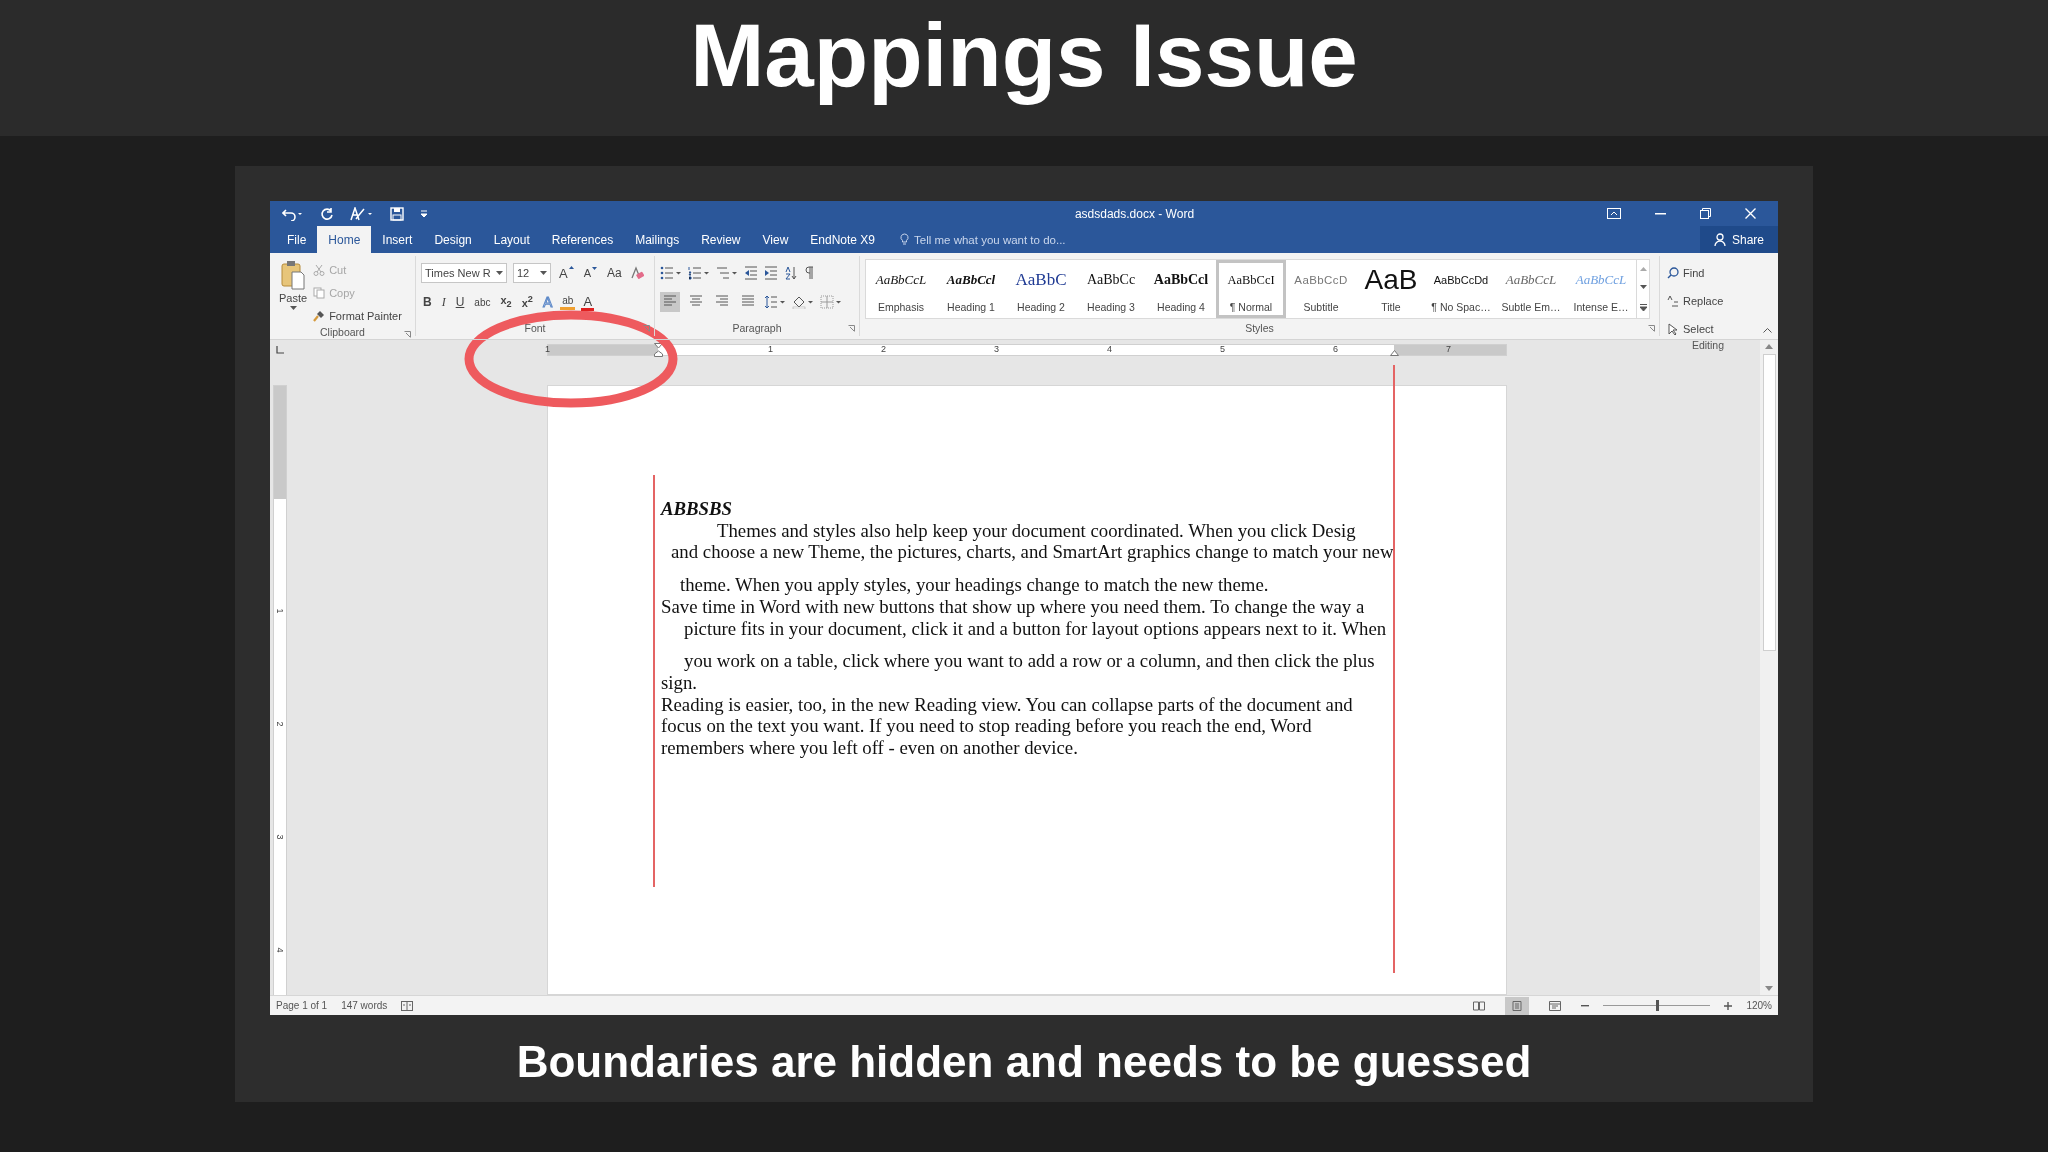 The image size is (2048, 1152). What do you see at coordinates (901, 289) in the screenshot?
I see `style-item: AaBbCcL Emphasis` at bounding box center [901, 289].